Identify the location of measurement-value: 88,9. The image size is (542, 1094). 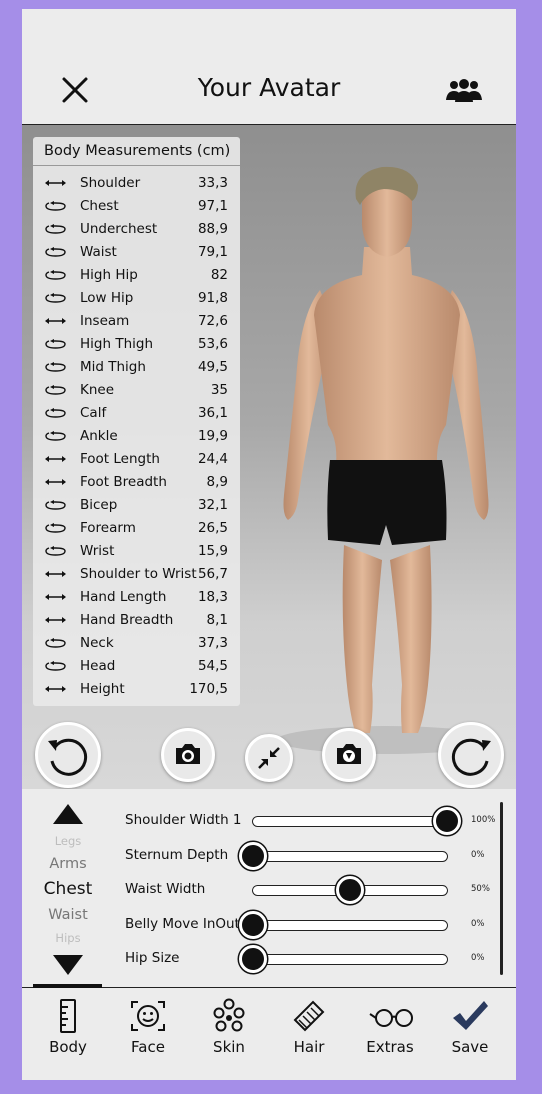
(212, 229).